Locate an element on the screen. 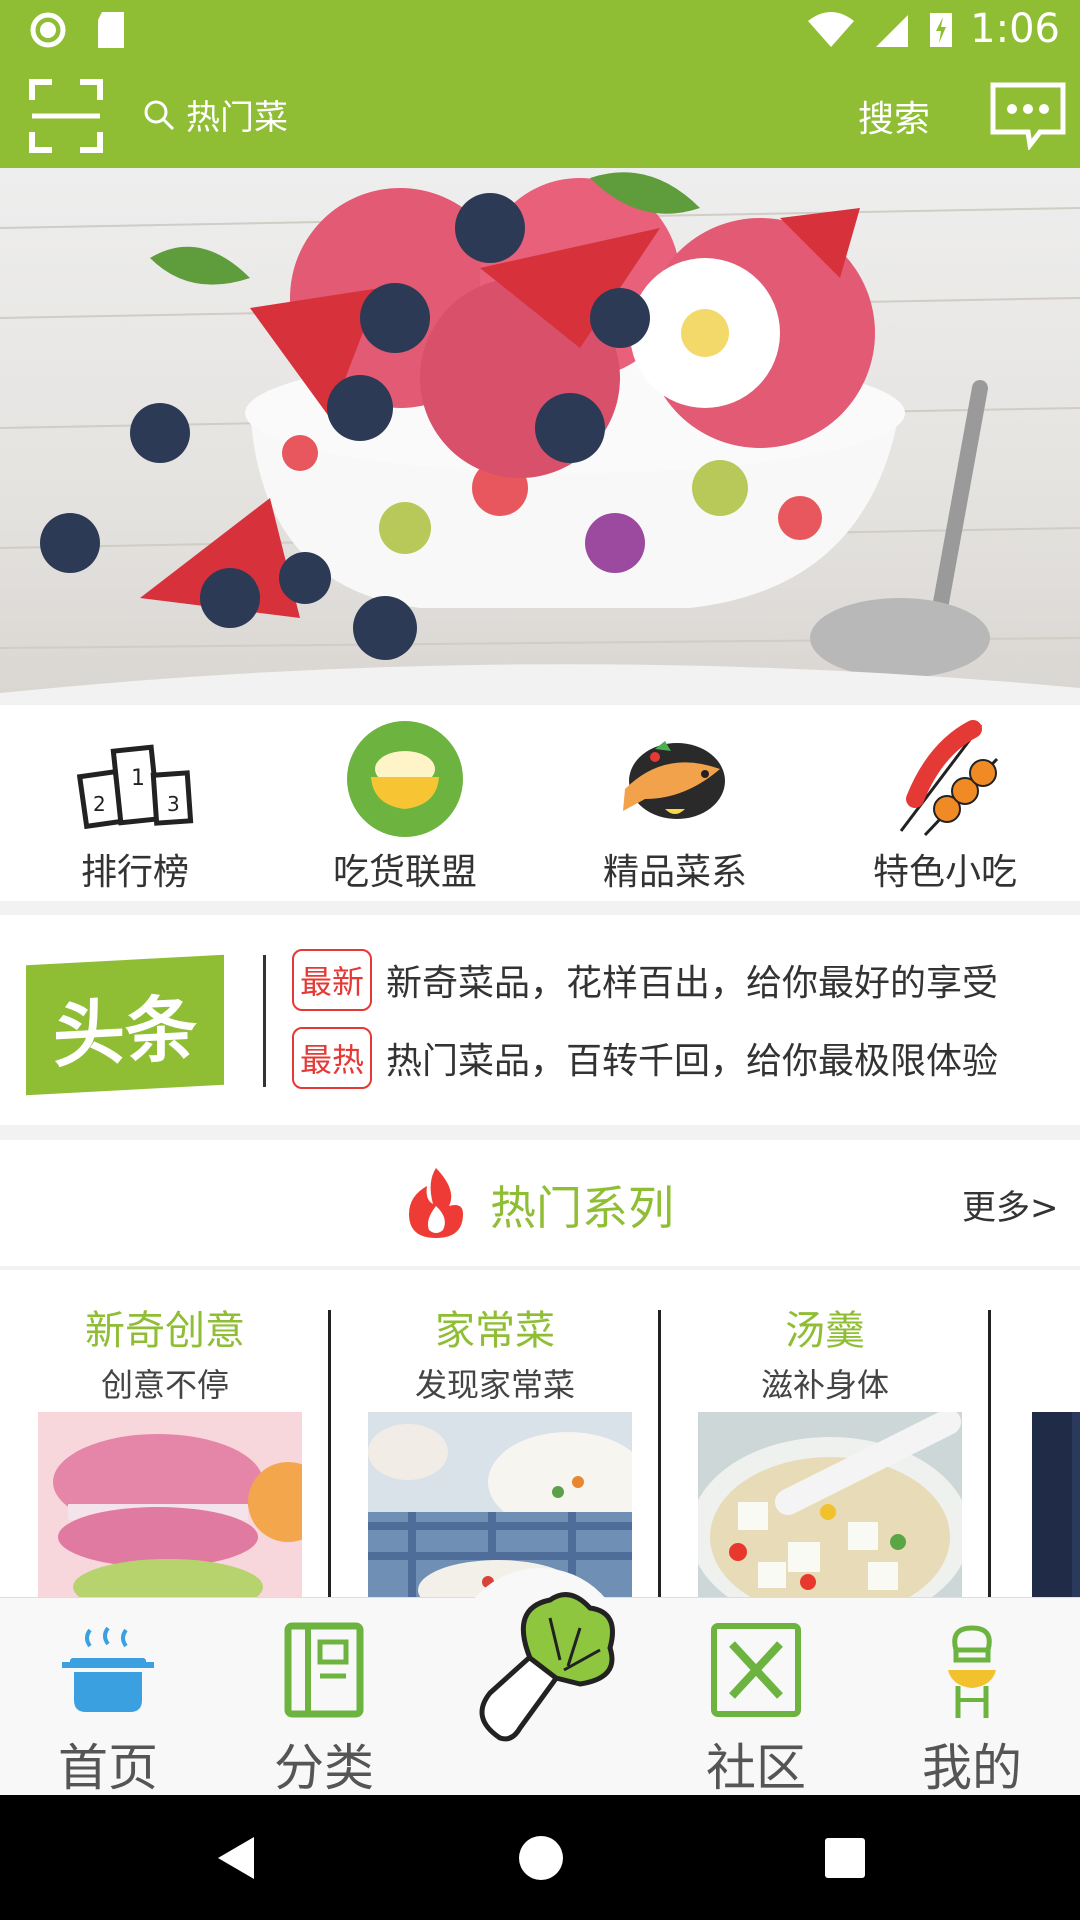 This screenshot has width=1080, height=1920. search-input: 热门菜 is located at coordinates (215, 114).